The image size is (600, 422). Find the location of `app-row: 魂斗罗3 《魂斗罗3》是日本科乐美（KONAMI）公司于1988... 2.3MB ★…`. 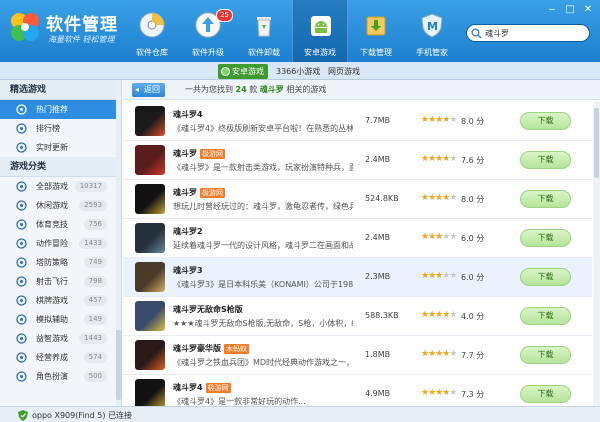

app-row: 魂斗罗3 《魂斗罗3》是日本科乐美（KONAMI）公司于1988... 2.3MB ★… is located at coordinates (357, 277).